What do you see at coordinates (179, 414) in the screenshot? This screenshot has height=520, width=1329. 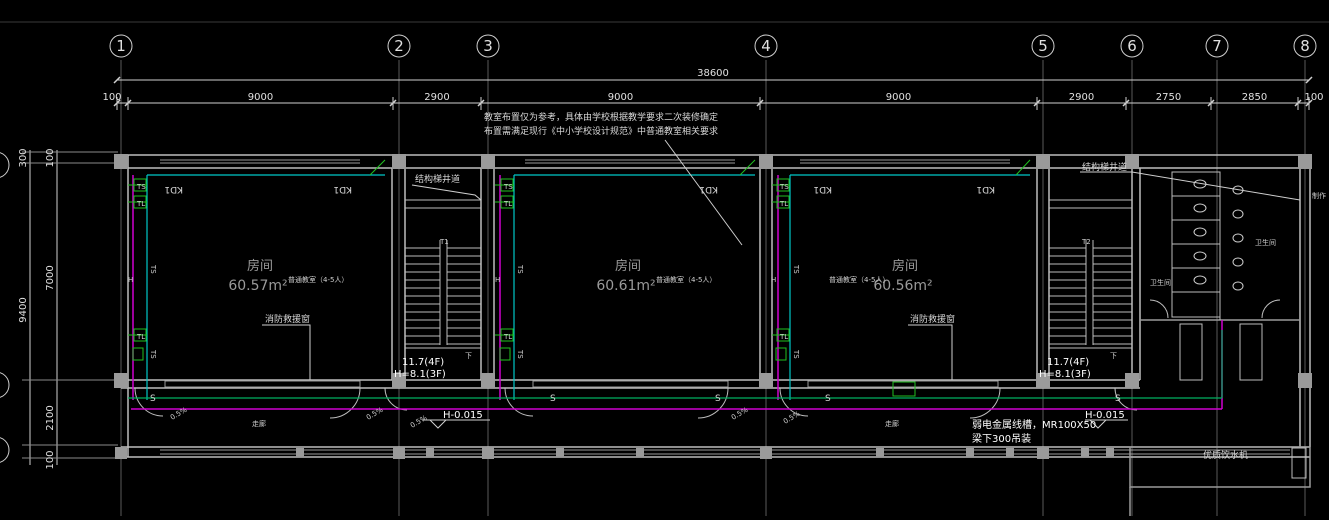 I see `slope-label-0: 0.5%` at bounding box center [179, 414].